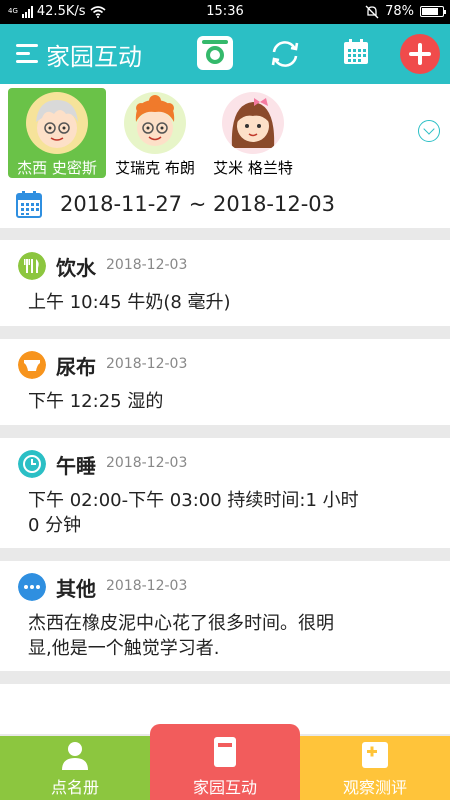 The width and height of the screenshot is (450, 800). What do you see at coordinates (375, 755) in the screenshot?
I see `add-note-icon` at bounding box center [375, 755].